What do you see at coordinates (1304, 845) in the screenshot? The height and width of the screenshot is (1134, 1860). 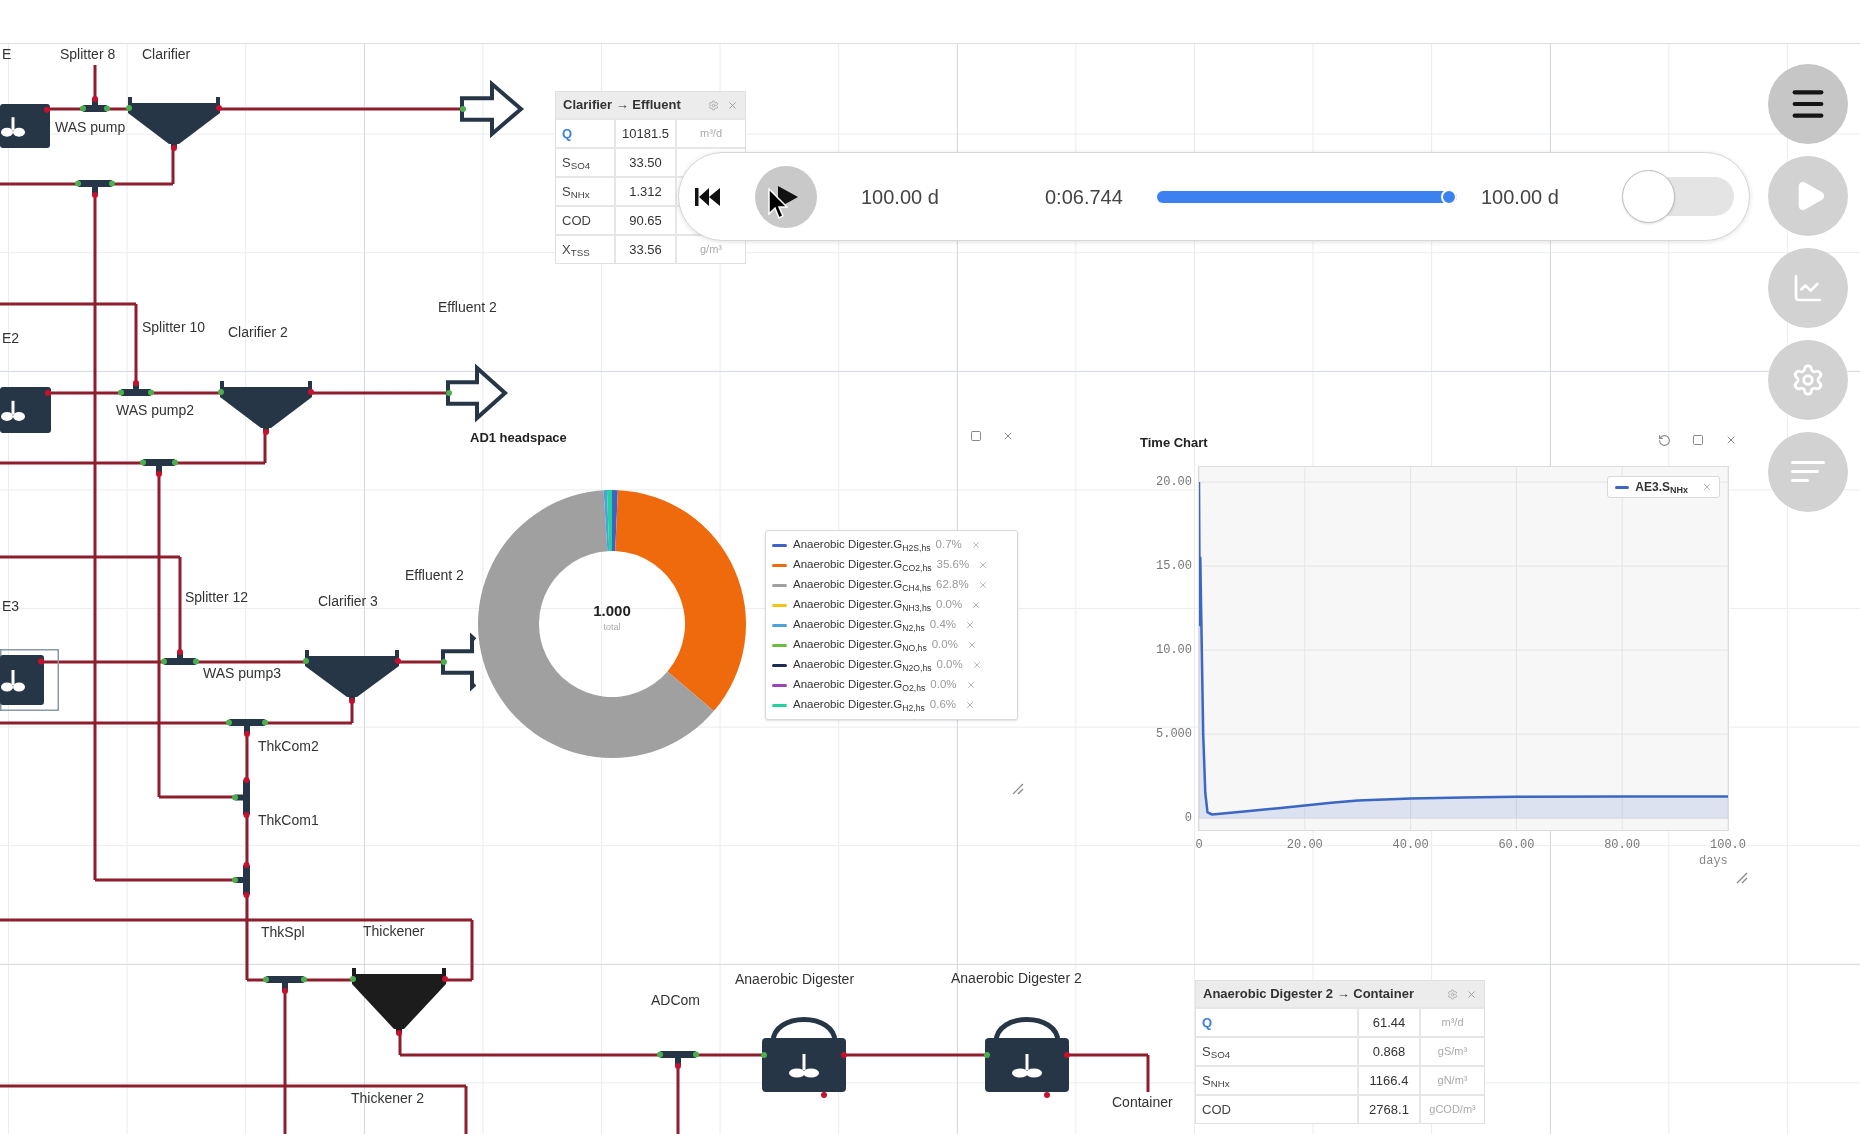 I see `x-axis-tick-label: 20.00` at bounding box center [1304, 845].